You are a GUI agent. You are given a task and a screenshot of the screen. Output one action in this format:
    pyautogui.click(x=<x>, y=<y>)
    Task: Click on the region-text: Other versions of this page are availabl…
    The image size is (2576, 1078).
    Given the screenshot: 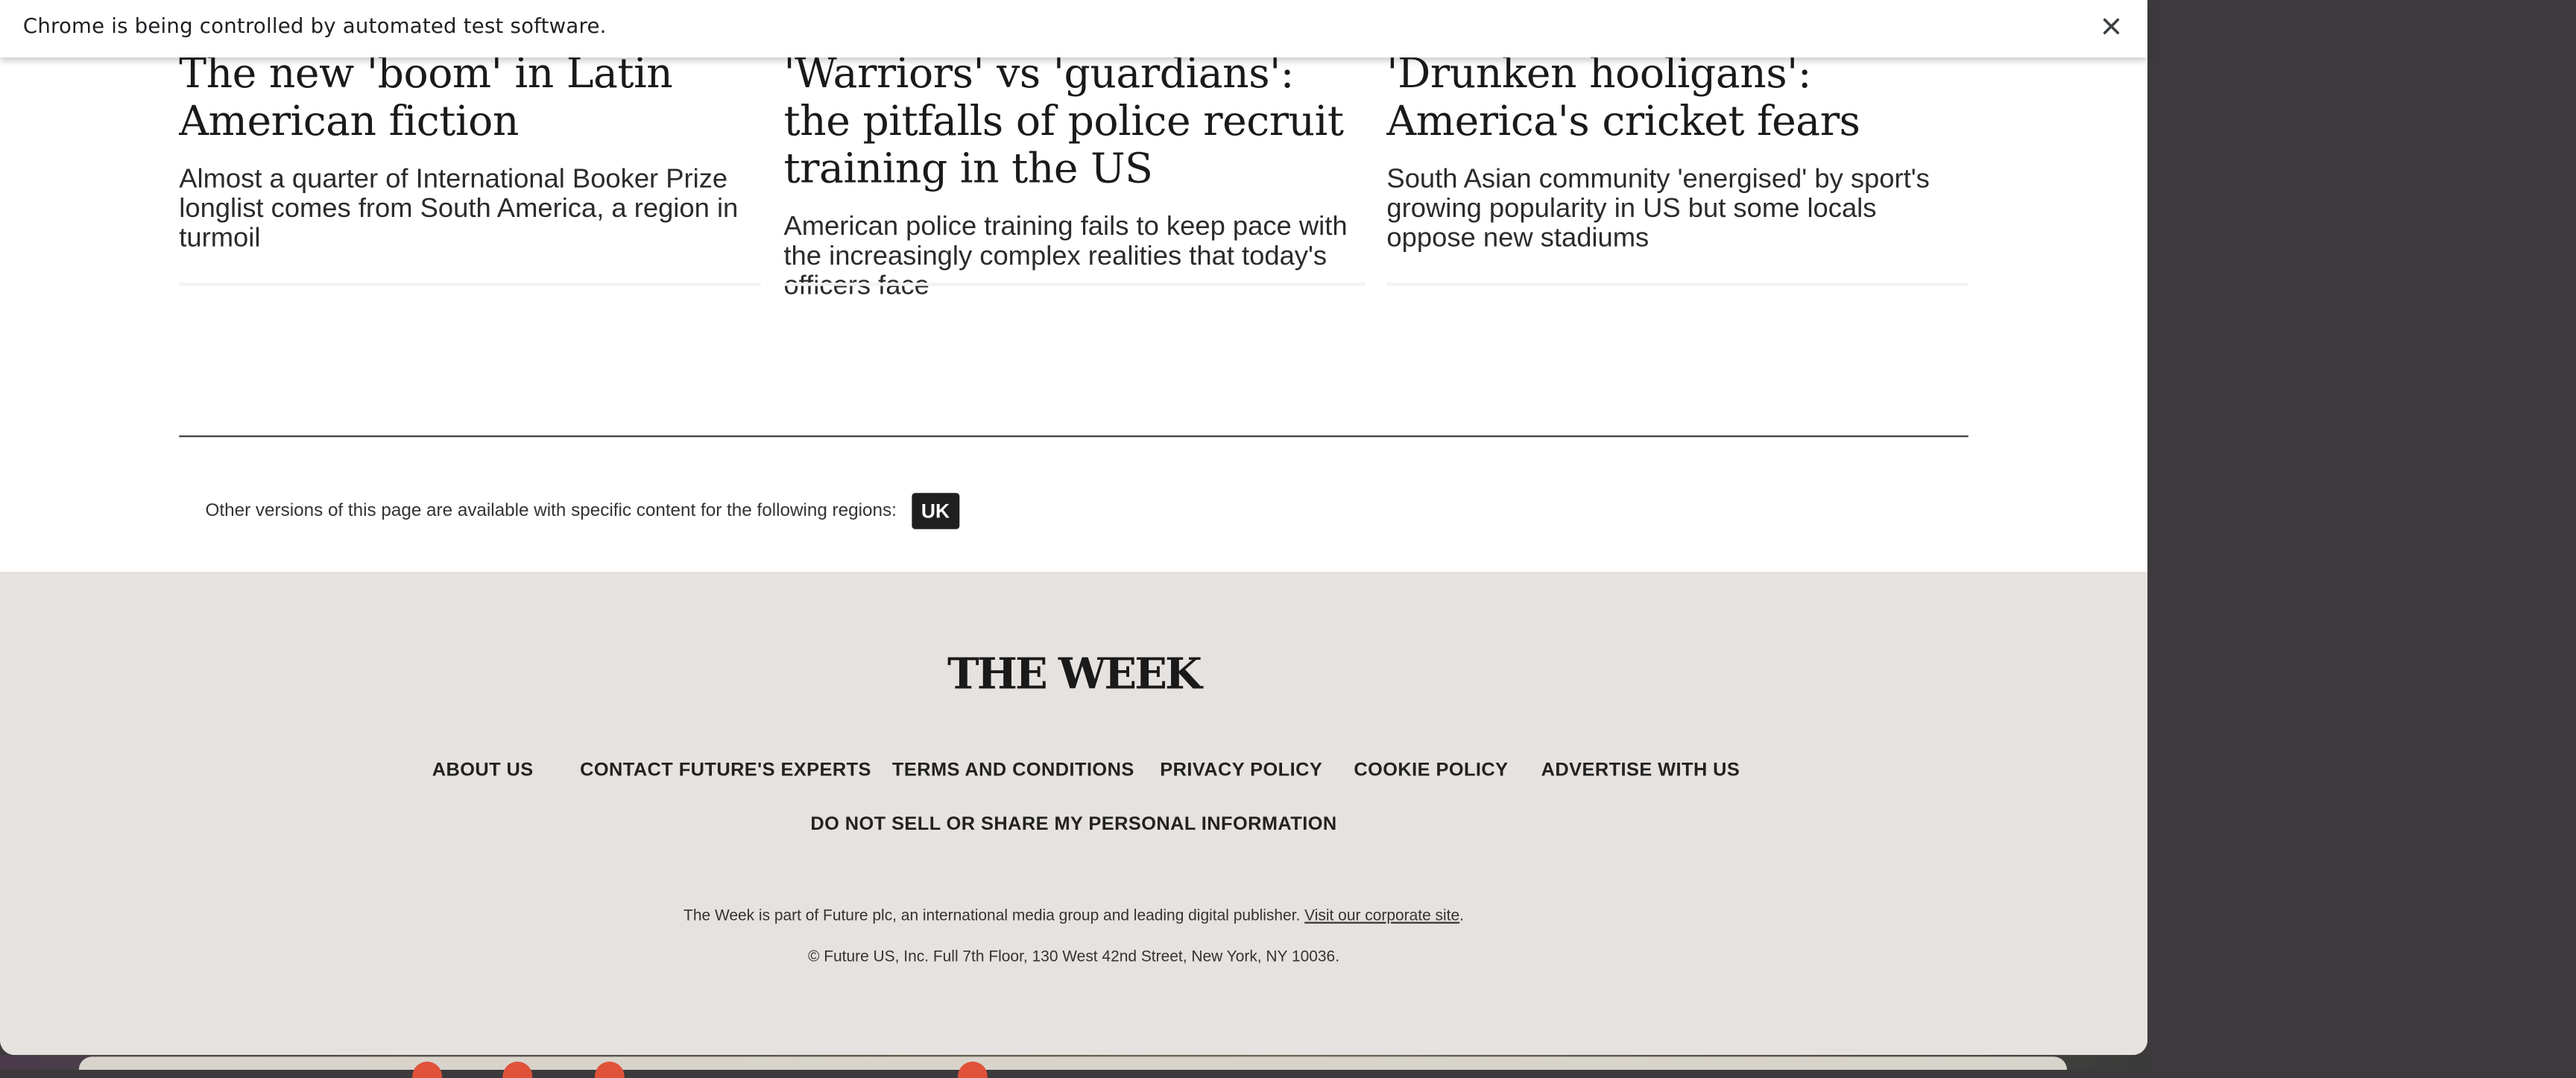 What is the action you would take?
    pyautogui.click(x=551, y=511)
    